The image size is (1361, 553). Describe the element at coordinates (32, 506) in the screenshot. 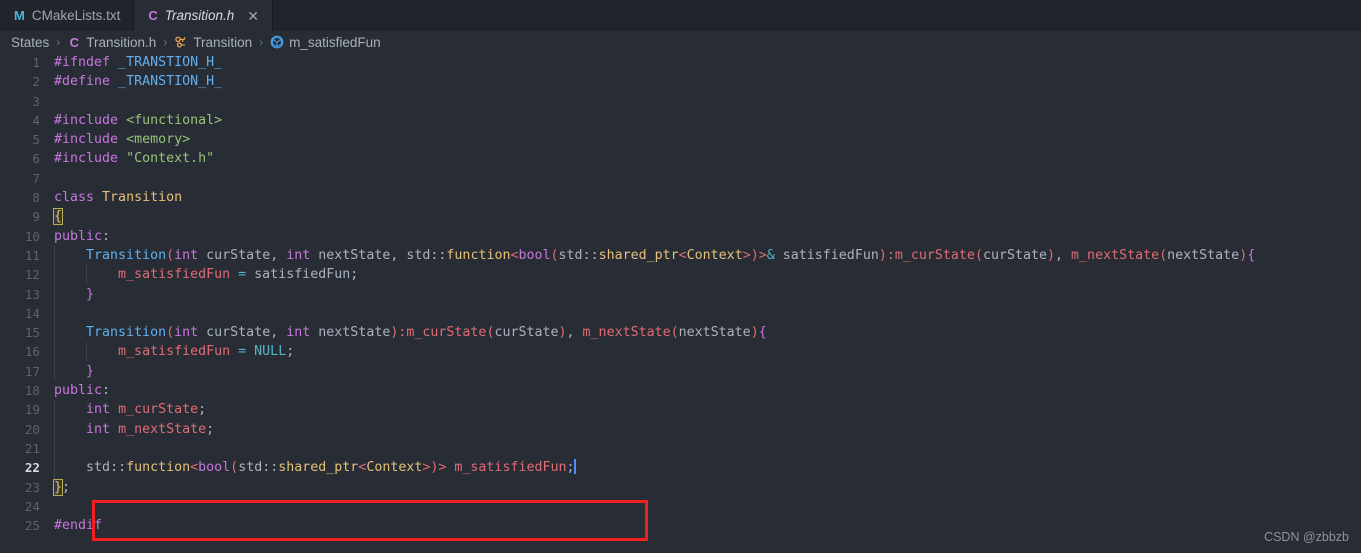

I see `line-number: 24` at that location.